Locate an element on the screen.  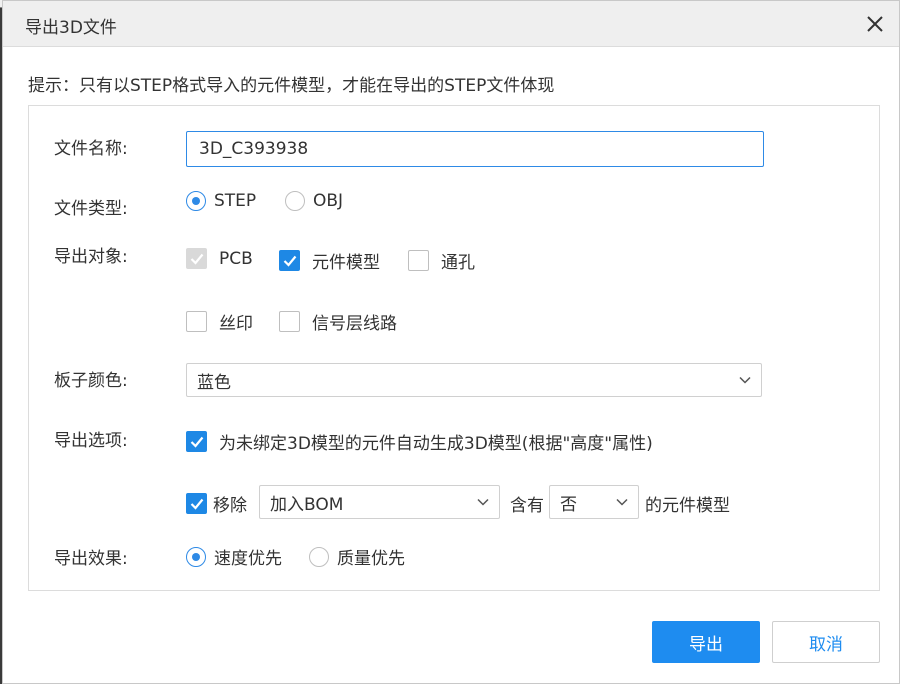
object-component-model-checkbox: 元件模型 is located at coordinates (329, 260).